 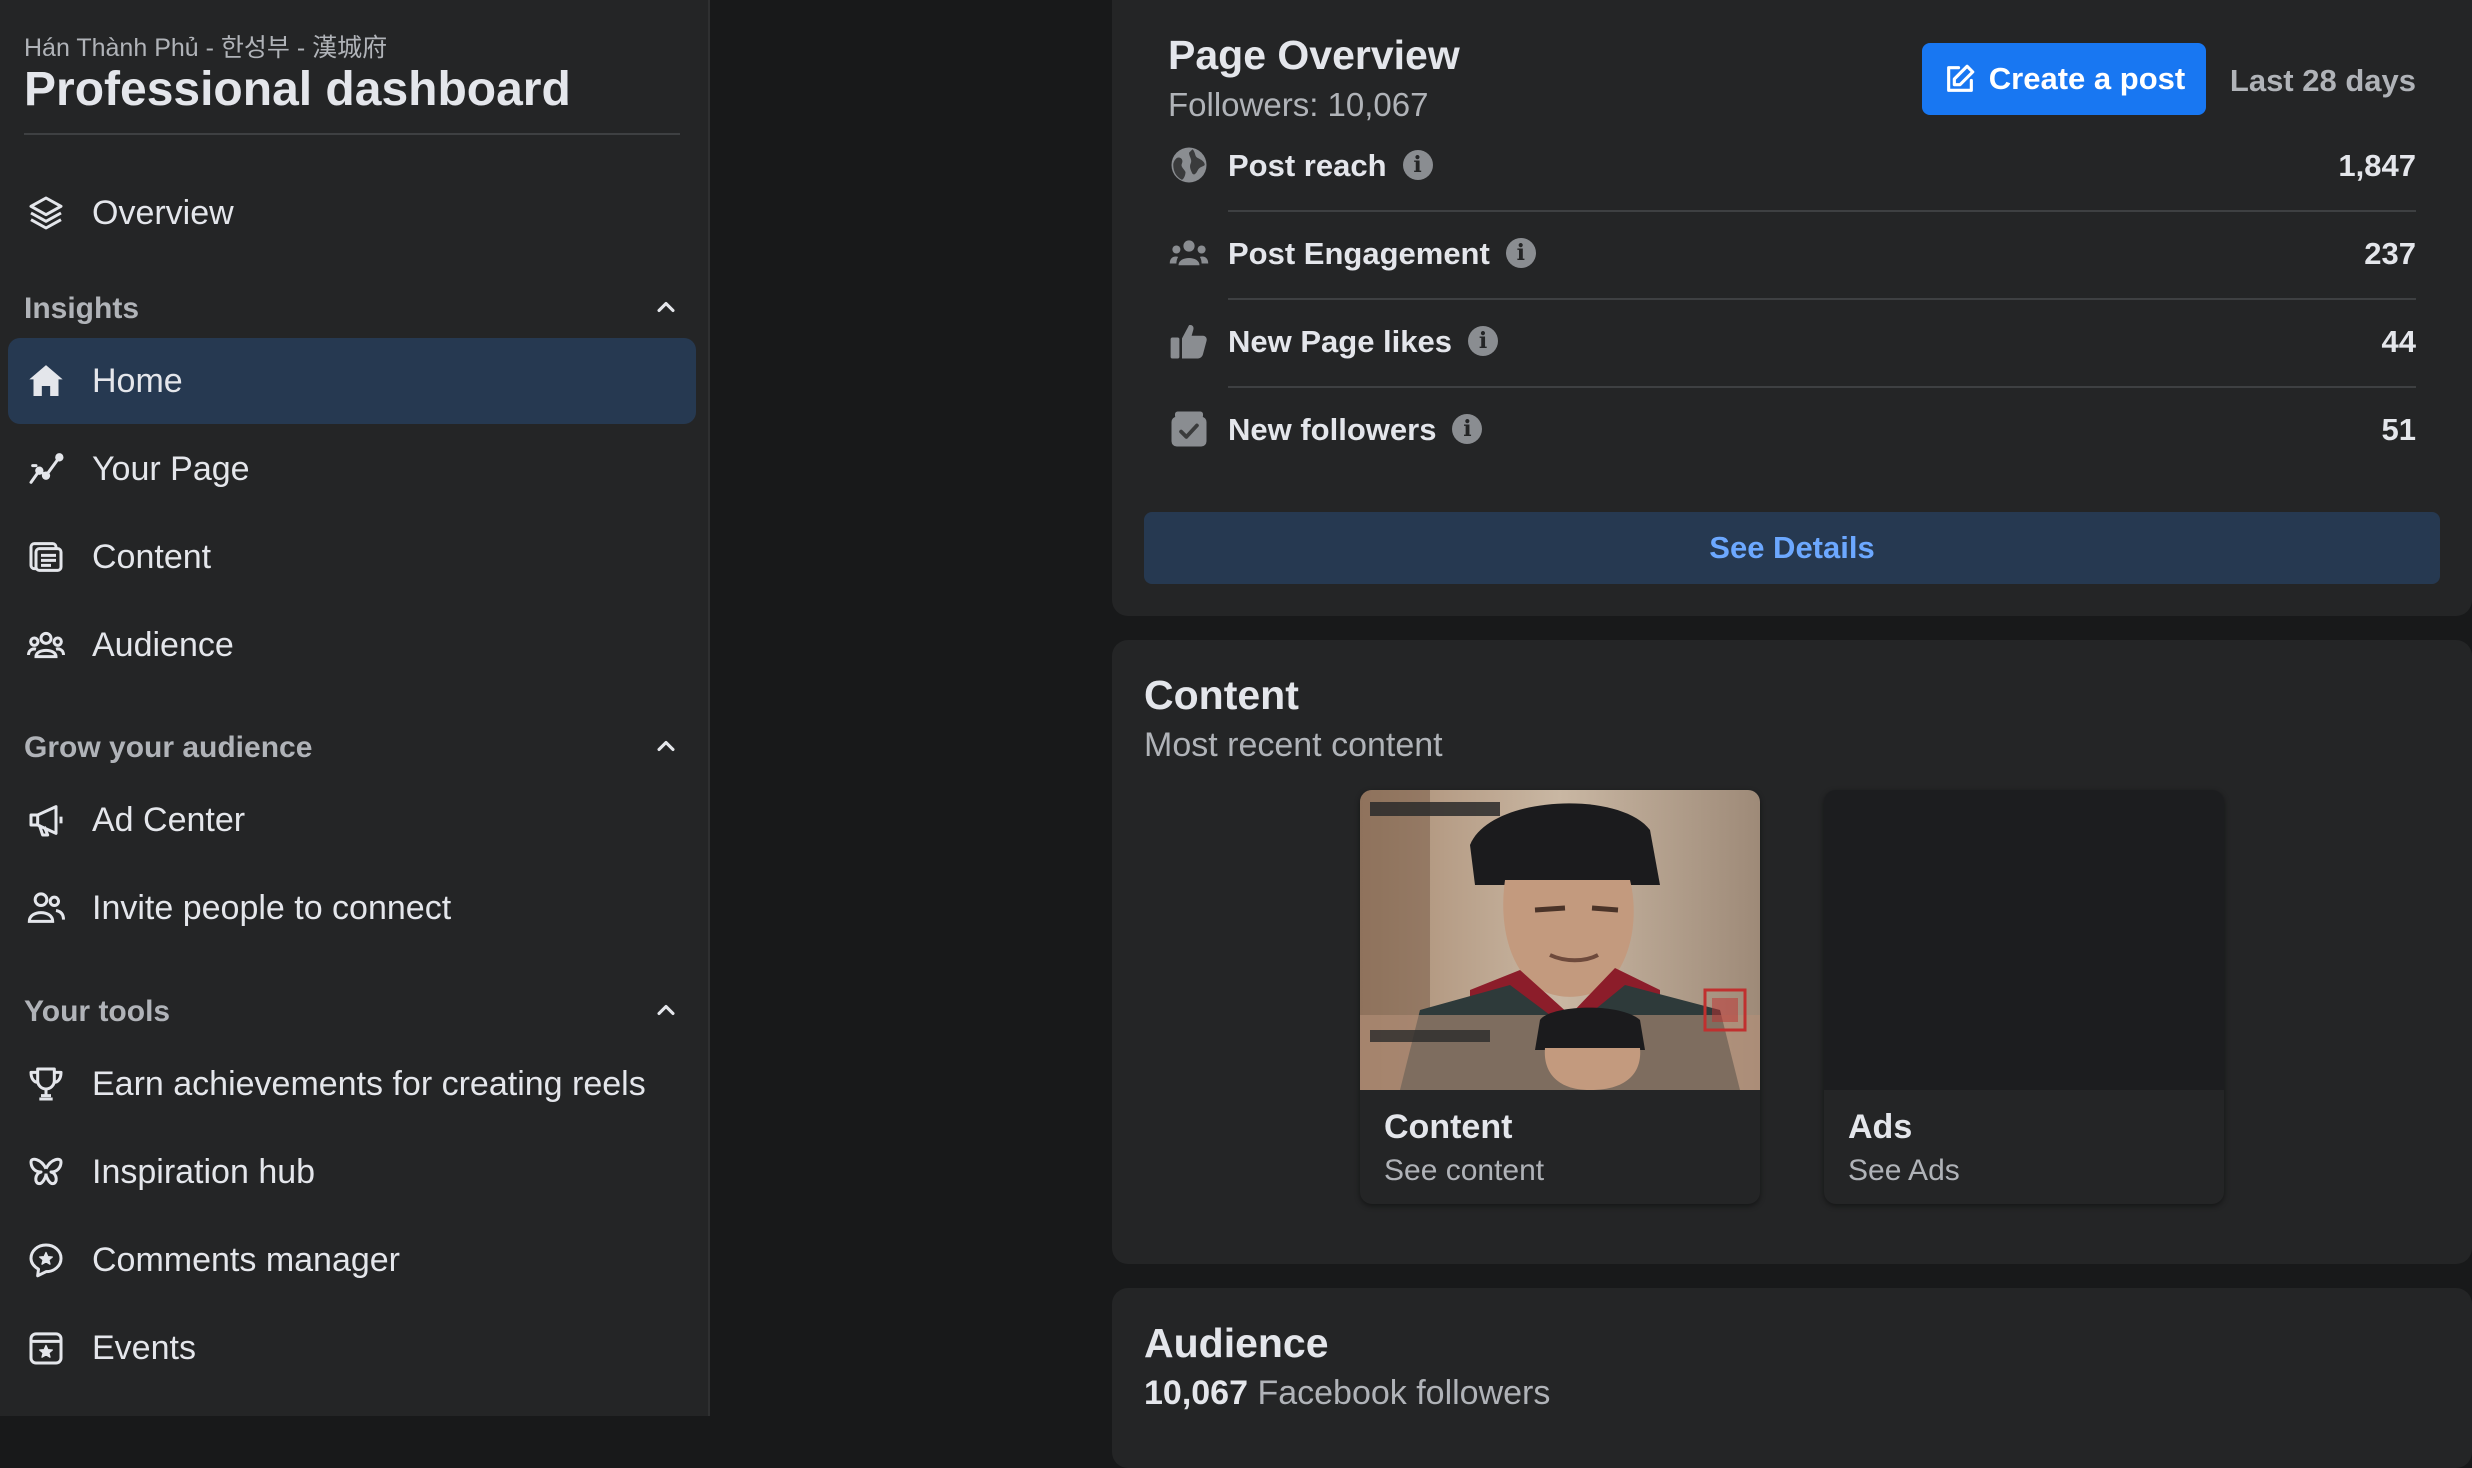 What do you see at coordinates (1298, 104) in the screenshot?
I see `followers-count: Followers: 10,067` at bounding box center [1298, 104].